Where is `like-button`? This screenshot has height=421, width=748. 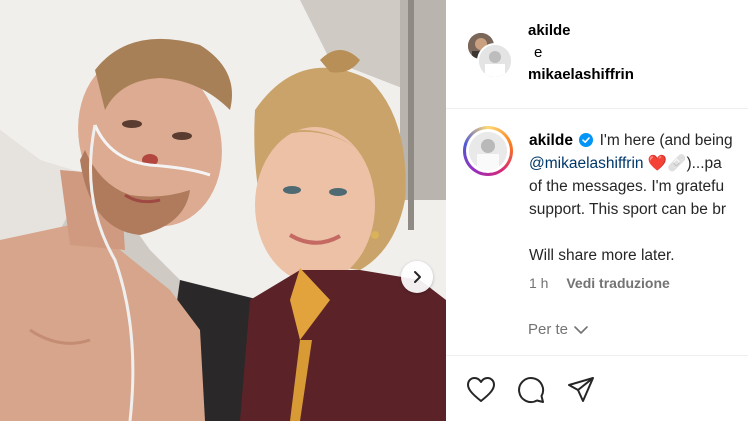 like-button is located at coordinates (481, 390).